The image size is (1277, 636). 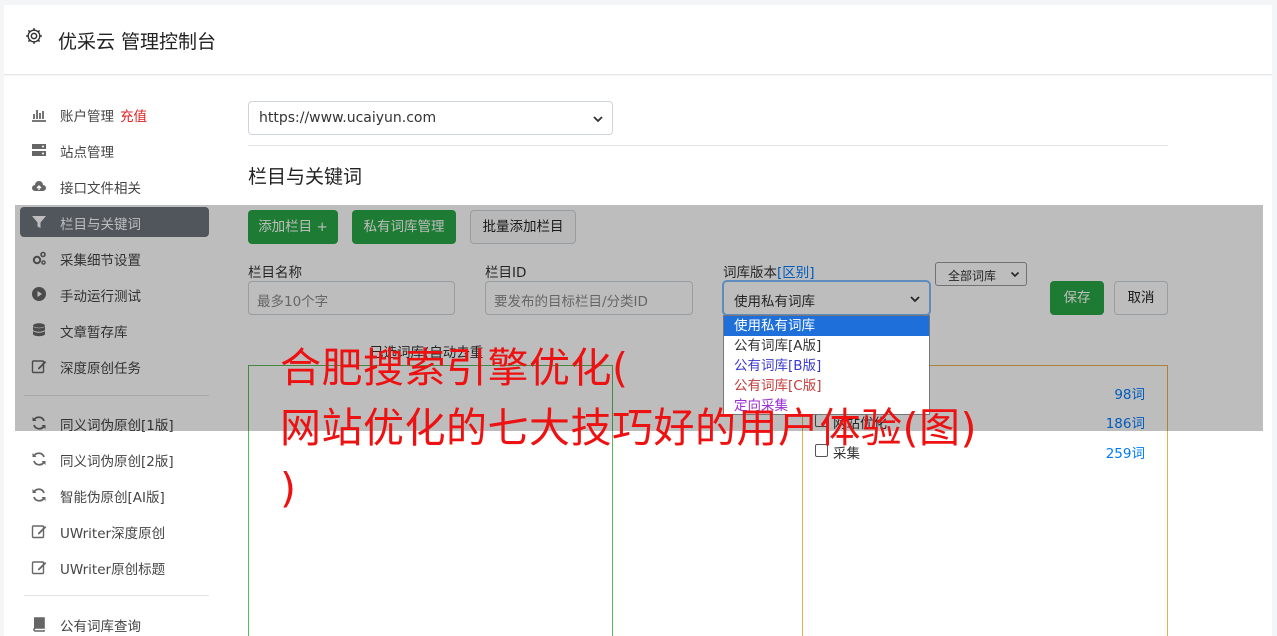 I want to click on site-select-value: https://www.ucaiyun.com, so click(x=348, y=118).